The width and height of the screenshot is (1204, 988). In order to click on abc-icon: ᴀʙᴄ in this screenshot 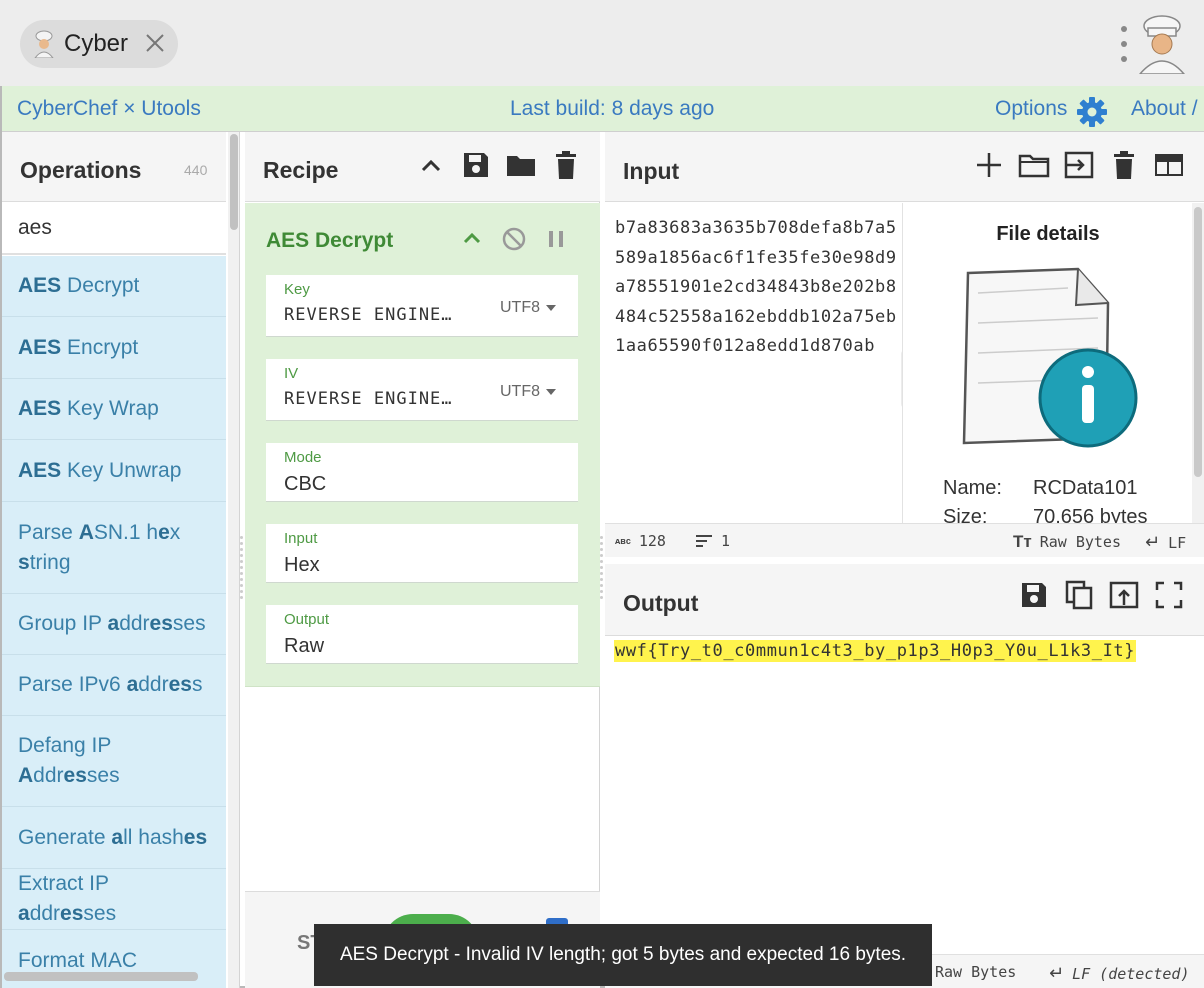, I will do `click(623, 541)`.